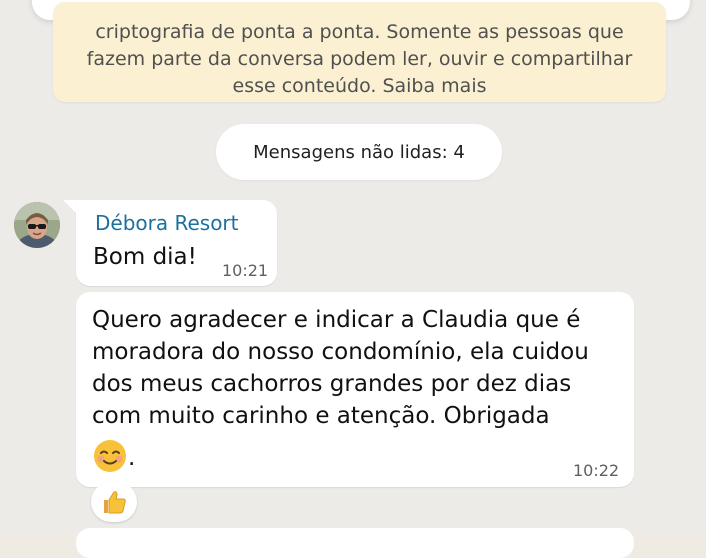 The height and width of the screenshot is (558, 706). I want to click on unread-messages-divider: Mensagens não lidas: 4, so click(359, 152).